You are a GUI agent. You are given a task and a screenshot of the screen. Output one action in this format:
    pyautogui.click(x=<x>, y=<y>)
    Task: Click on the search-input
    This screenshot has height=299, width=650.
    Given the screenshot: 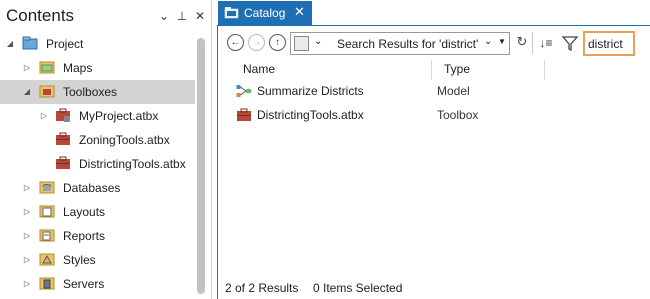 What is the action you would take?
    pyautogui.click(x=610, y=44)
    